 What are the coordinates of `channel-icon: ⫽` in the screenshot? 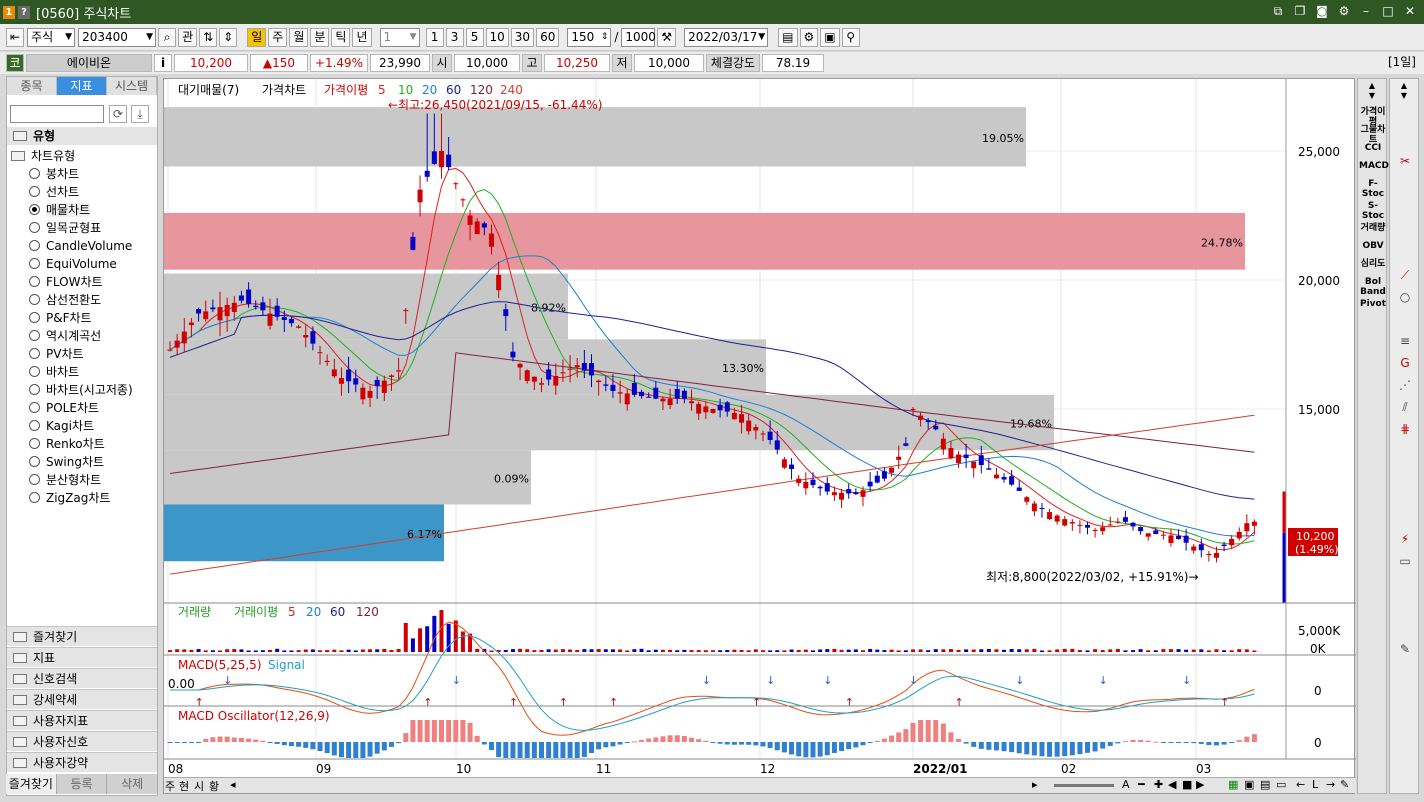 It's located at (1405, 407).